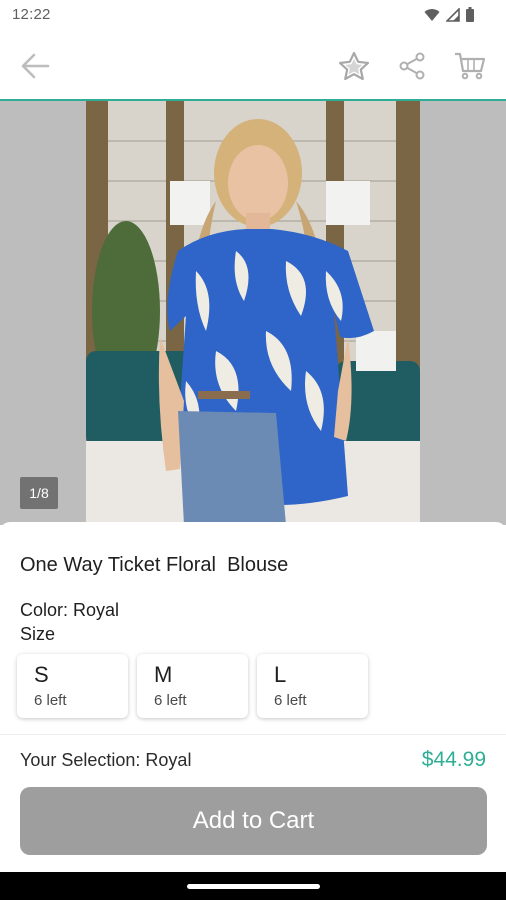 The height and width of the screenshot is (900, 506). Describe the element at coordinates (432, 14) in the screenshot. I see `wifi-icon` at that location.